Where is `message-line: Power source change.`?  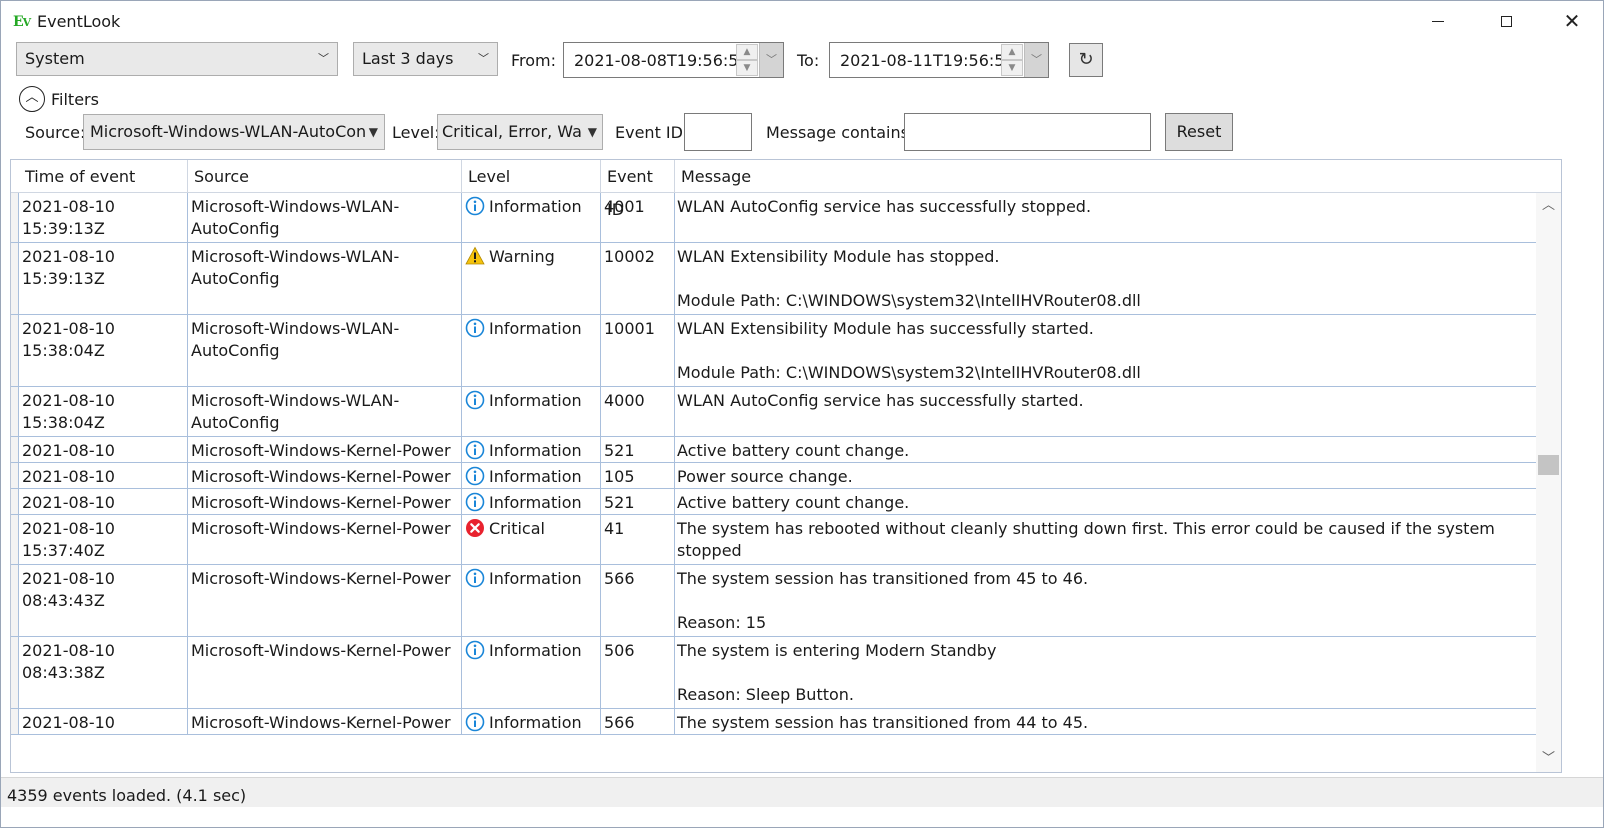 message-line: Power source change. is located at coordinates (765, 476).